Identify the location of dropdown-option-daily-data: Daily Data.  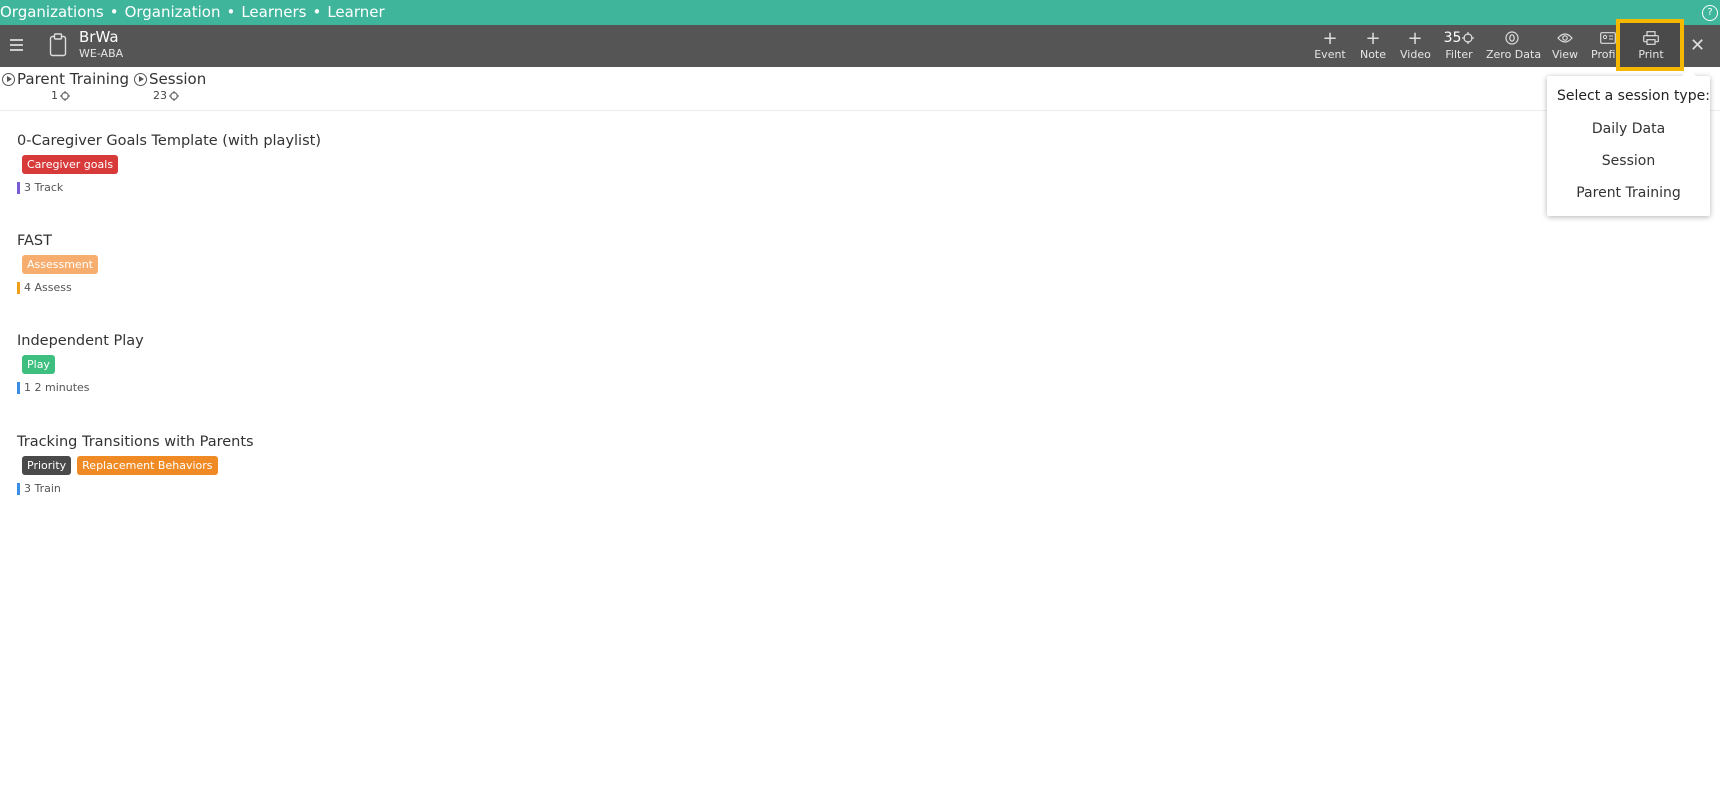
(1628, 129).